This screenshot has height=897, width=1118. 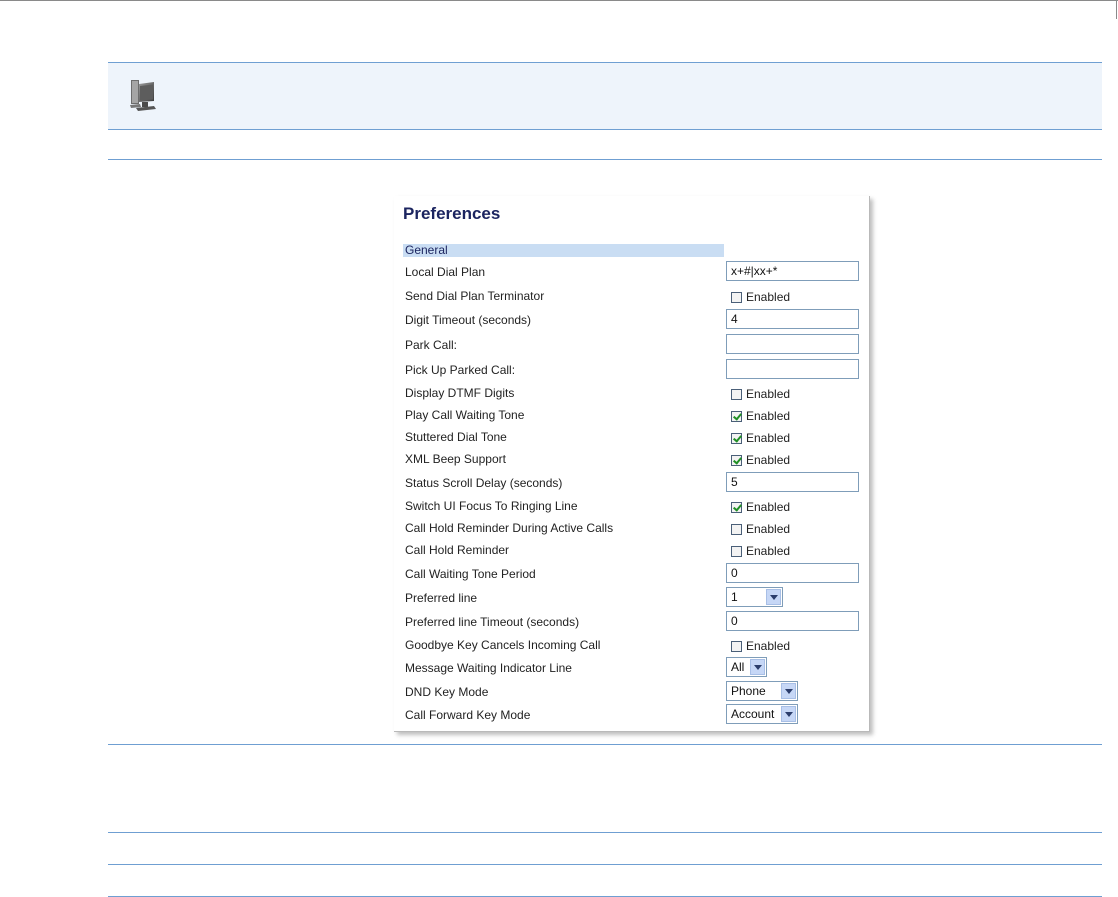 I want to click on call-hold-reminder-toggle: Enabled, so click(x=760, y=551).